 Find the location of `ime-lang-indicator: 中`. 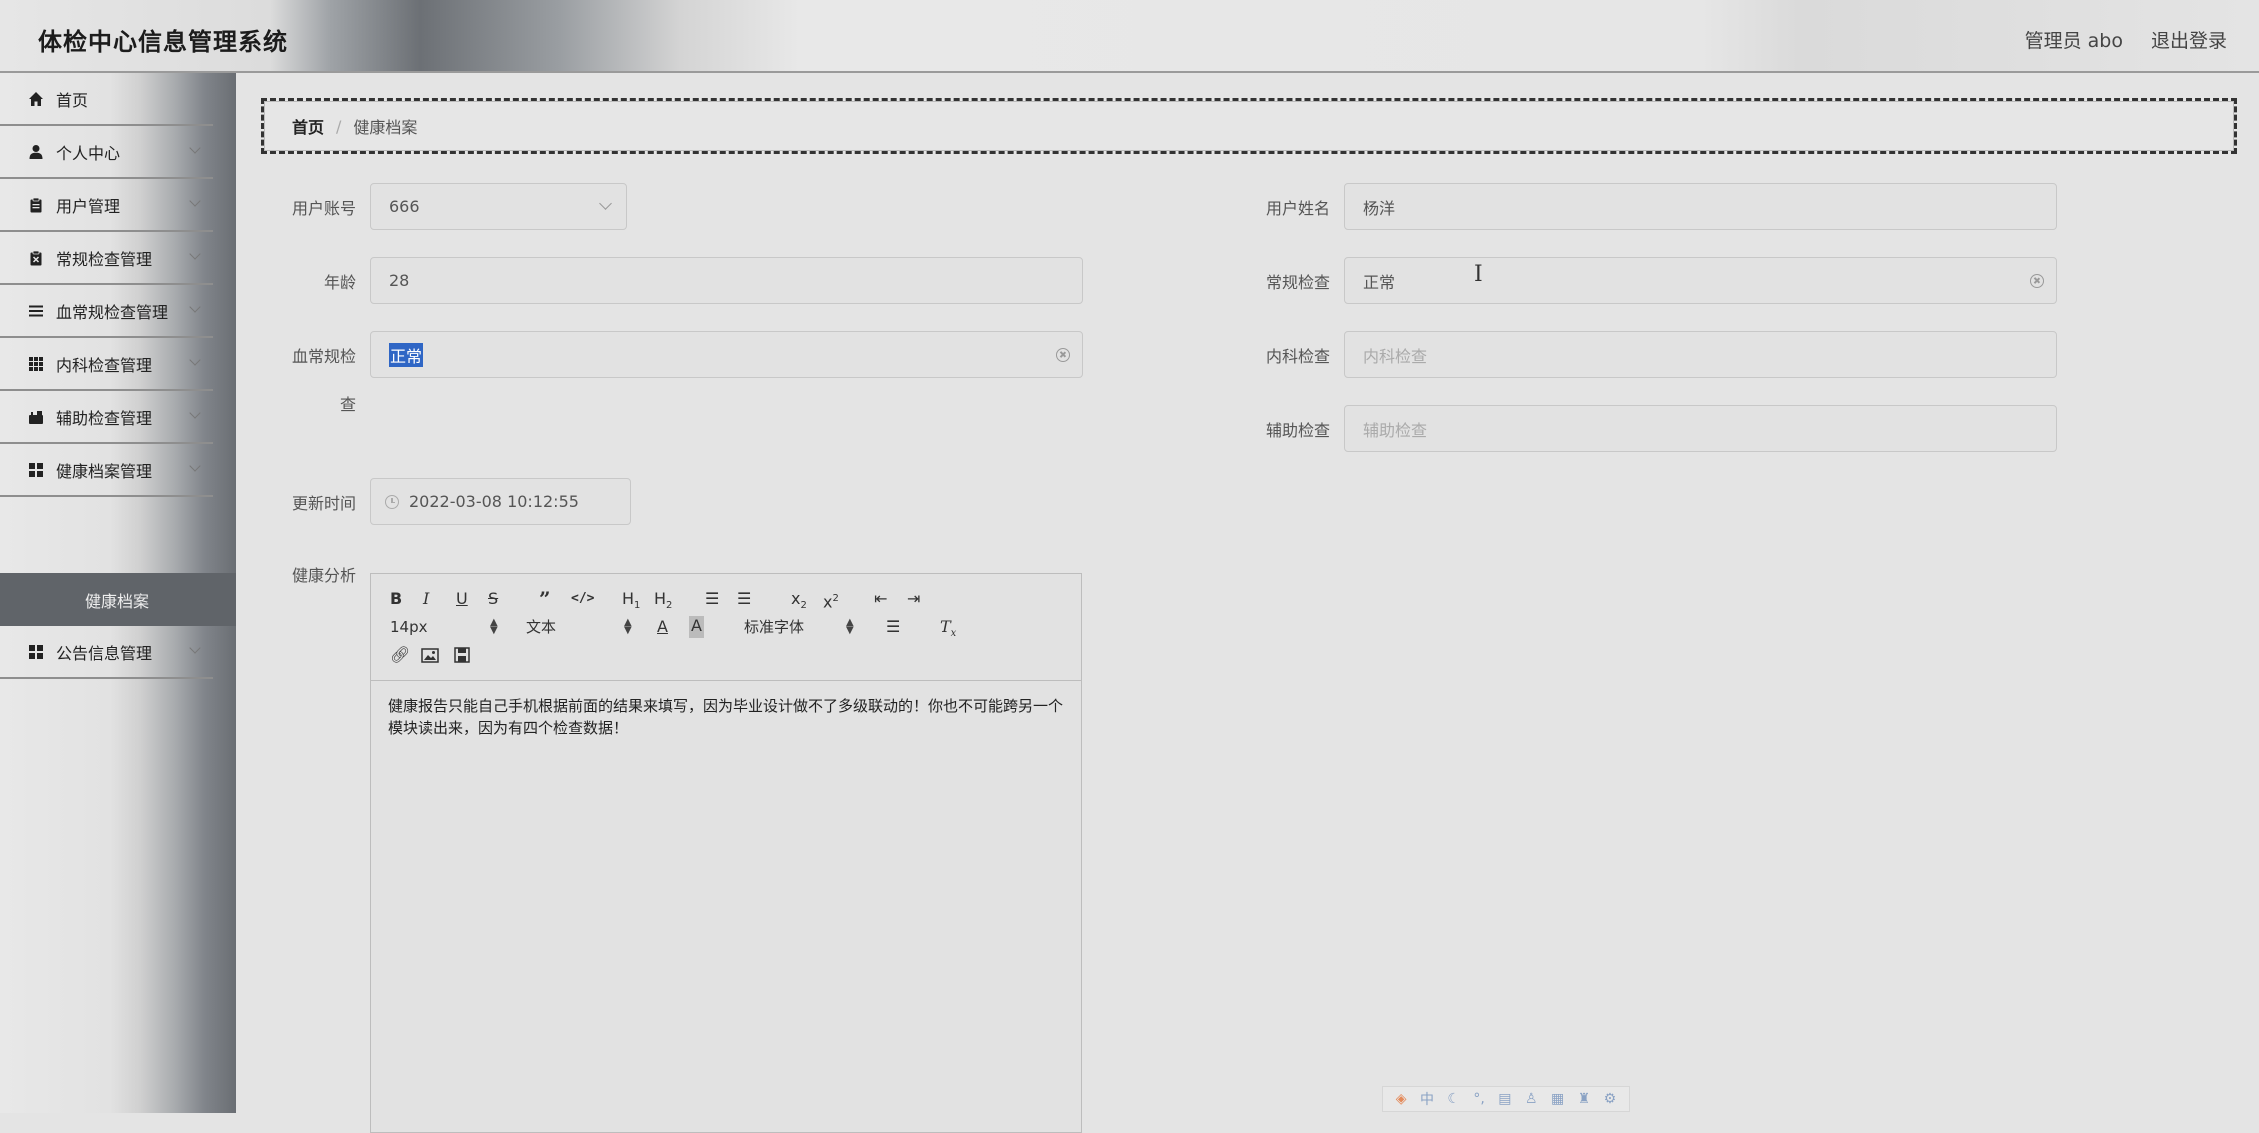

ime-lang-indicator: 中 is located at coordinates (1427, 1099).